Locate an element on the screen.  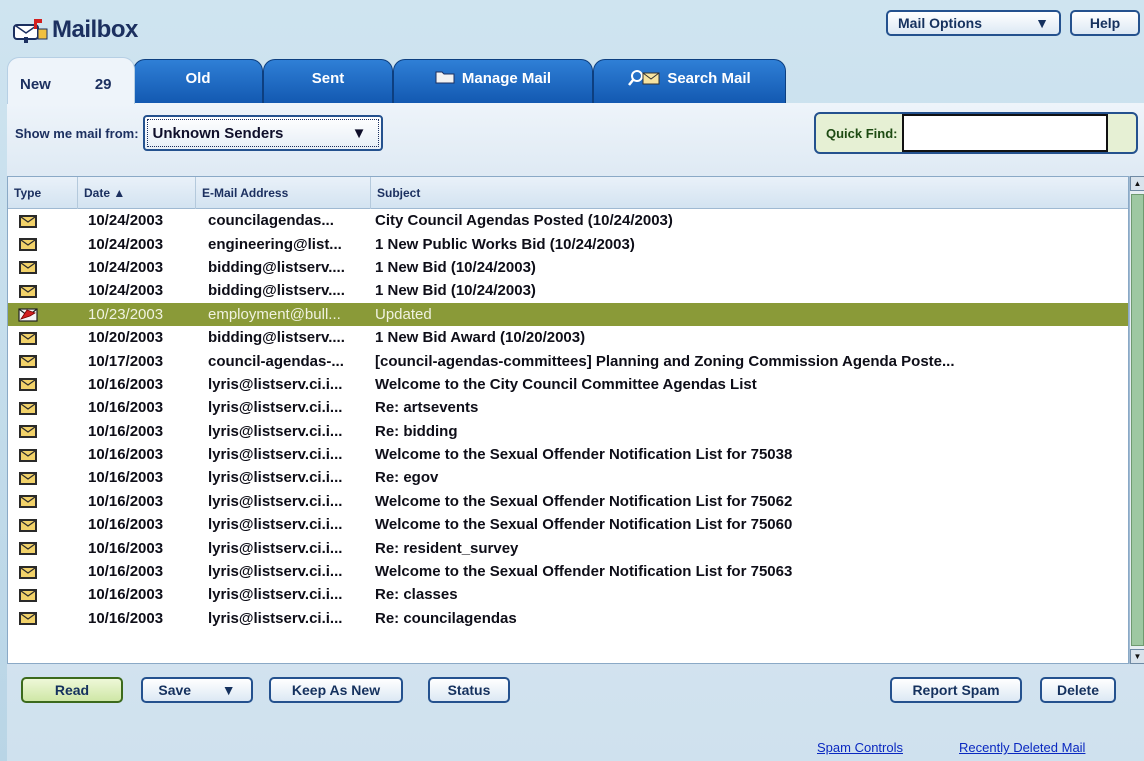
help-button: Help is located at coordinates (1105, 23).